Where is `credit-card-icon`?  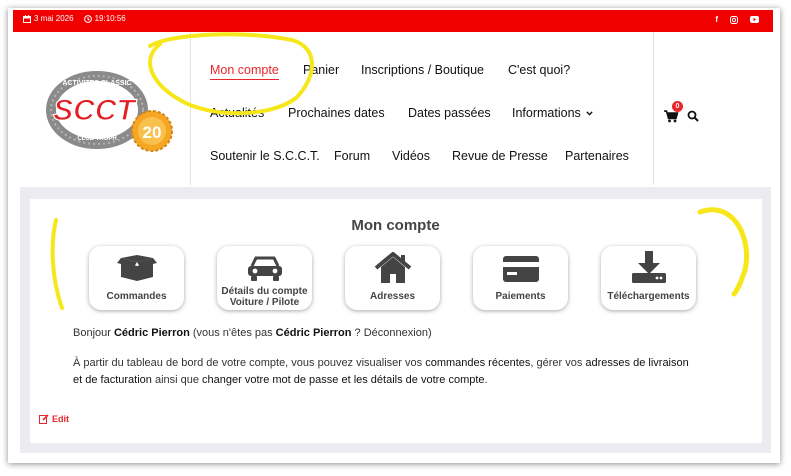 credit-card-icon is located at coordinates (520, 269).